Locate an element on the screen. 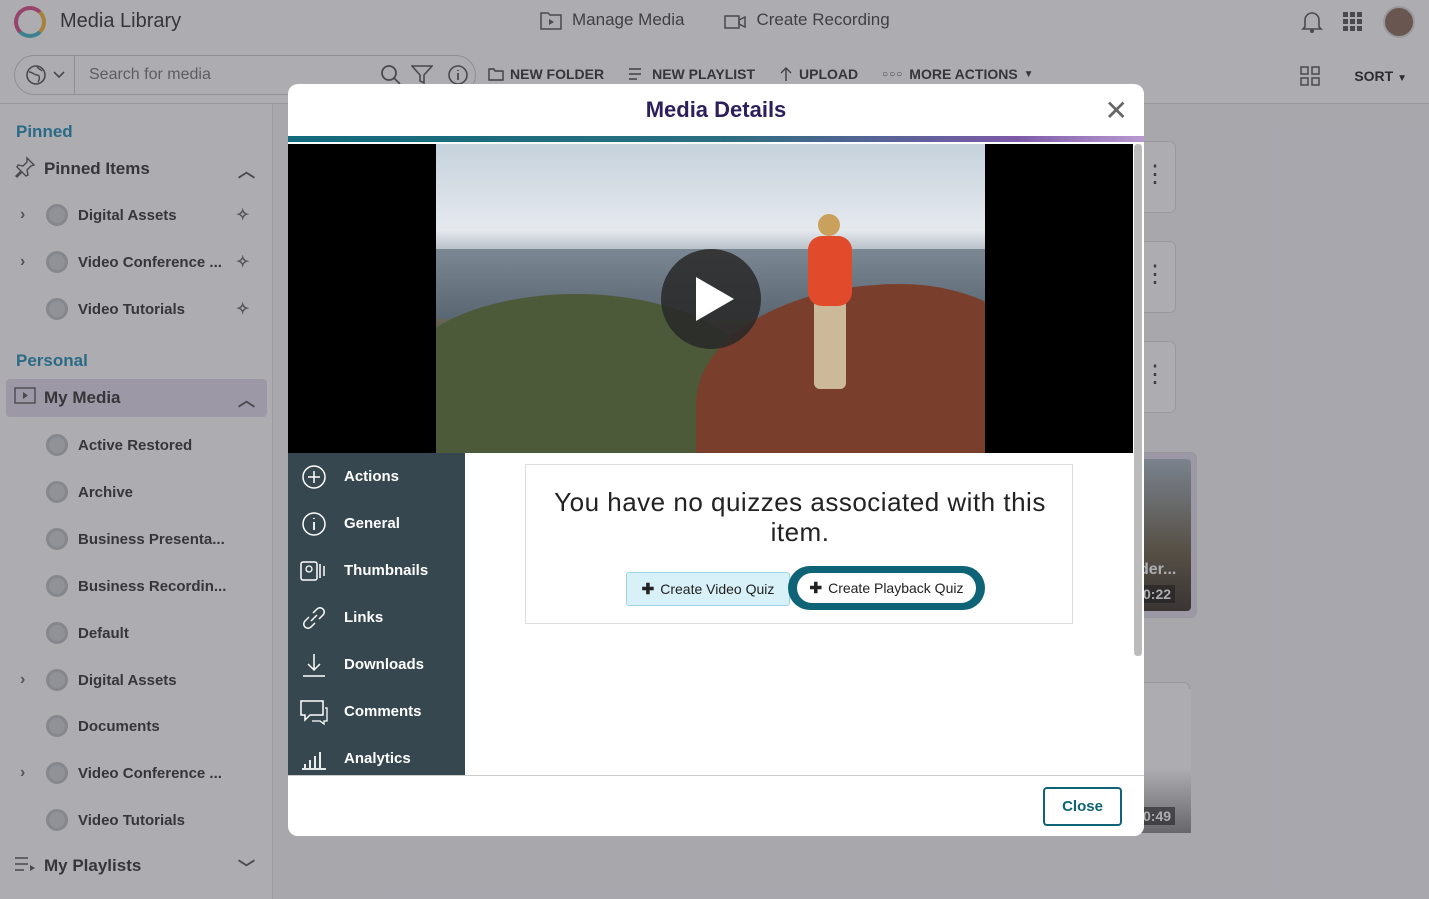 This screenshot has width=1429, height=899. create-video-quiz-button: ✚ Create Video Quiz is located at coordinates (708, 589).